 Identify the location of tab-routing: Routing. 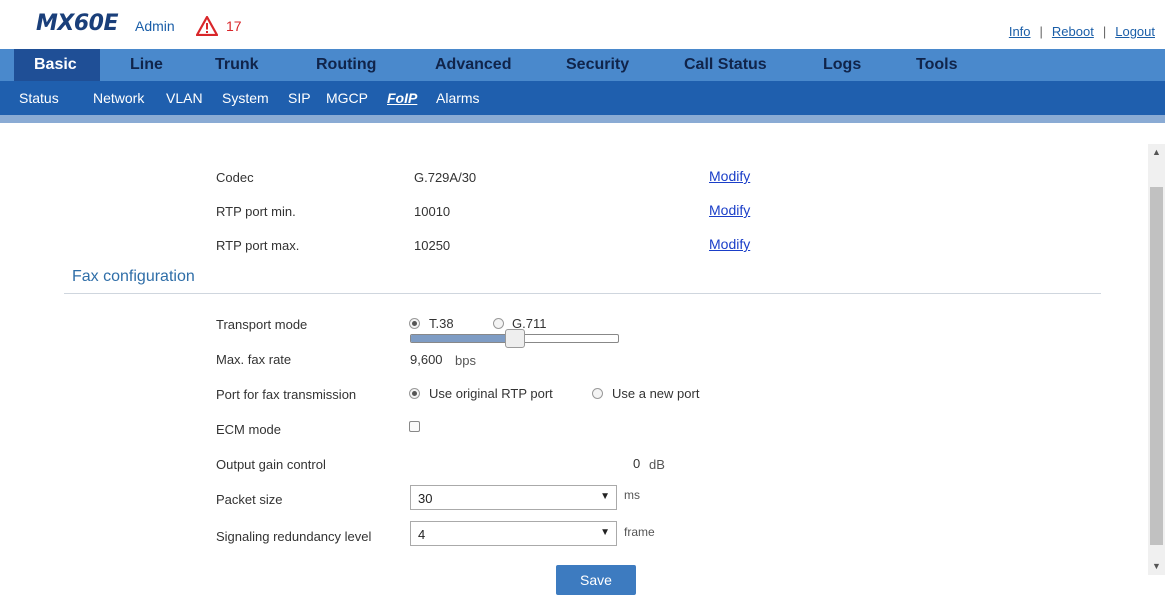
(346, 65).